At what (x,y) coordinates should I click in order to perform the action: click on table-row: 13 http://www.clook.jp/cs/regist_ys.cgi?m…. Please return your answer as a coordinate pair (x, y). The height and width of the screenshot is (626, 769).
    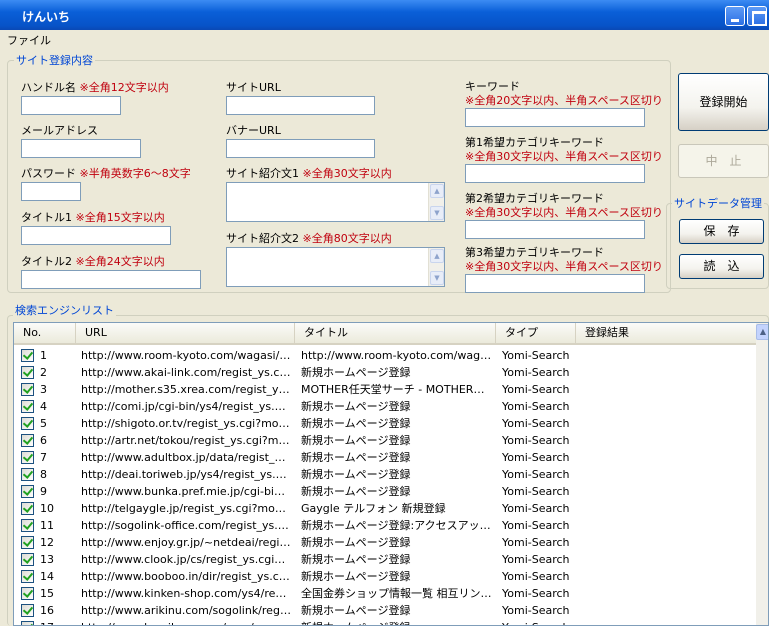
    Looking at the image, I should click on (385, 559).